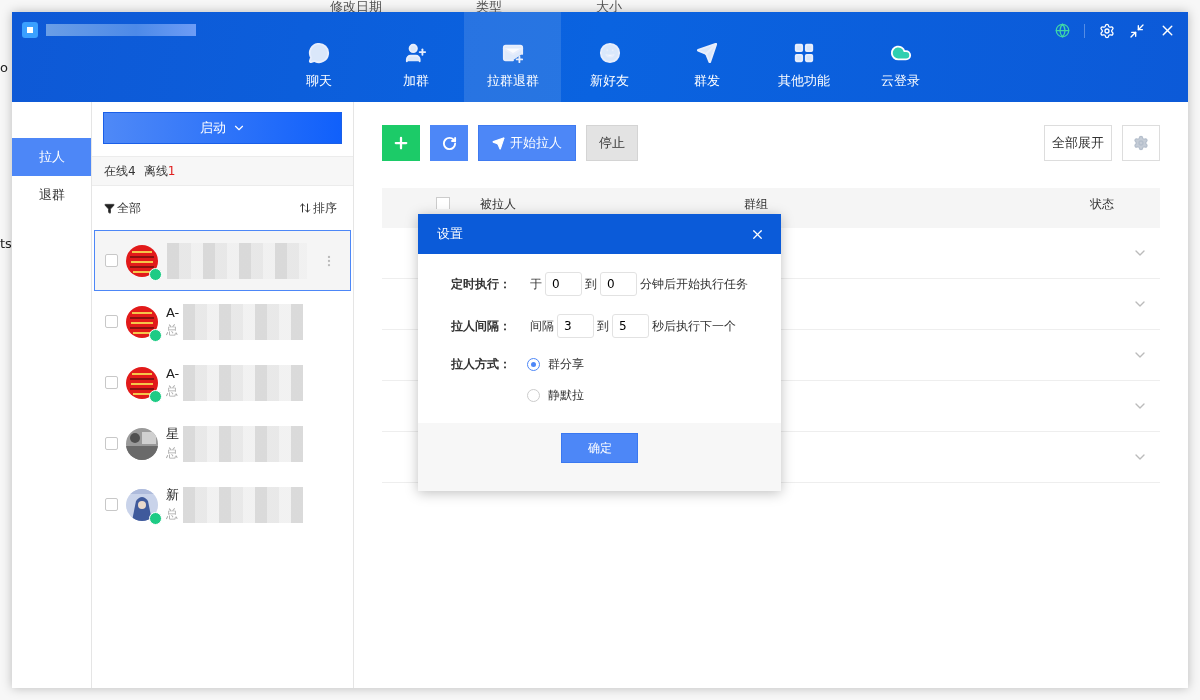 The width and height of the screenshot is (1200, 700). I want to click on smile-icon, so click(609, 53).